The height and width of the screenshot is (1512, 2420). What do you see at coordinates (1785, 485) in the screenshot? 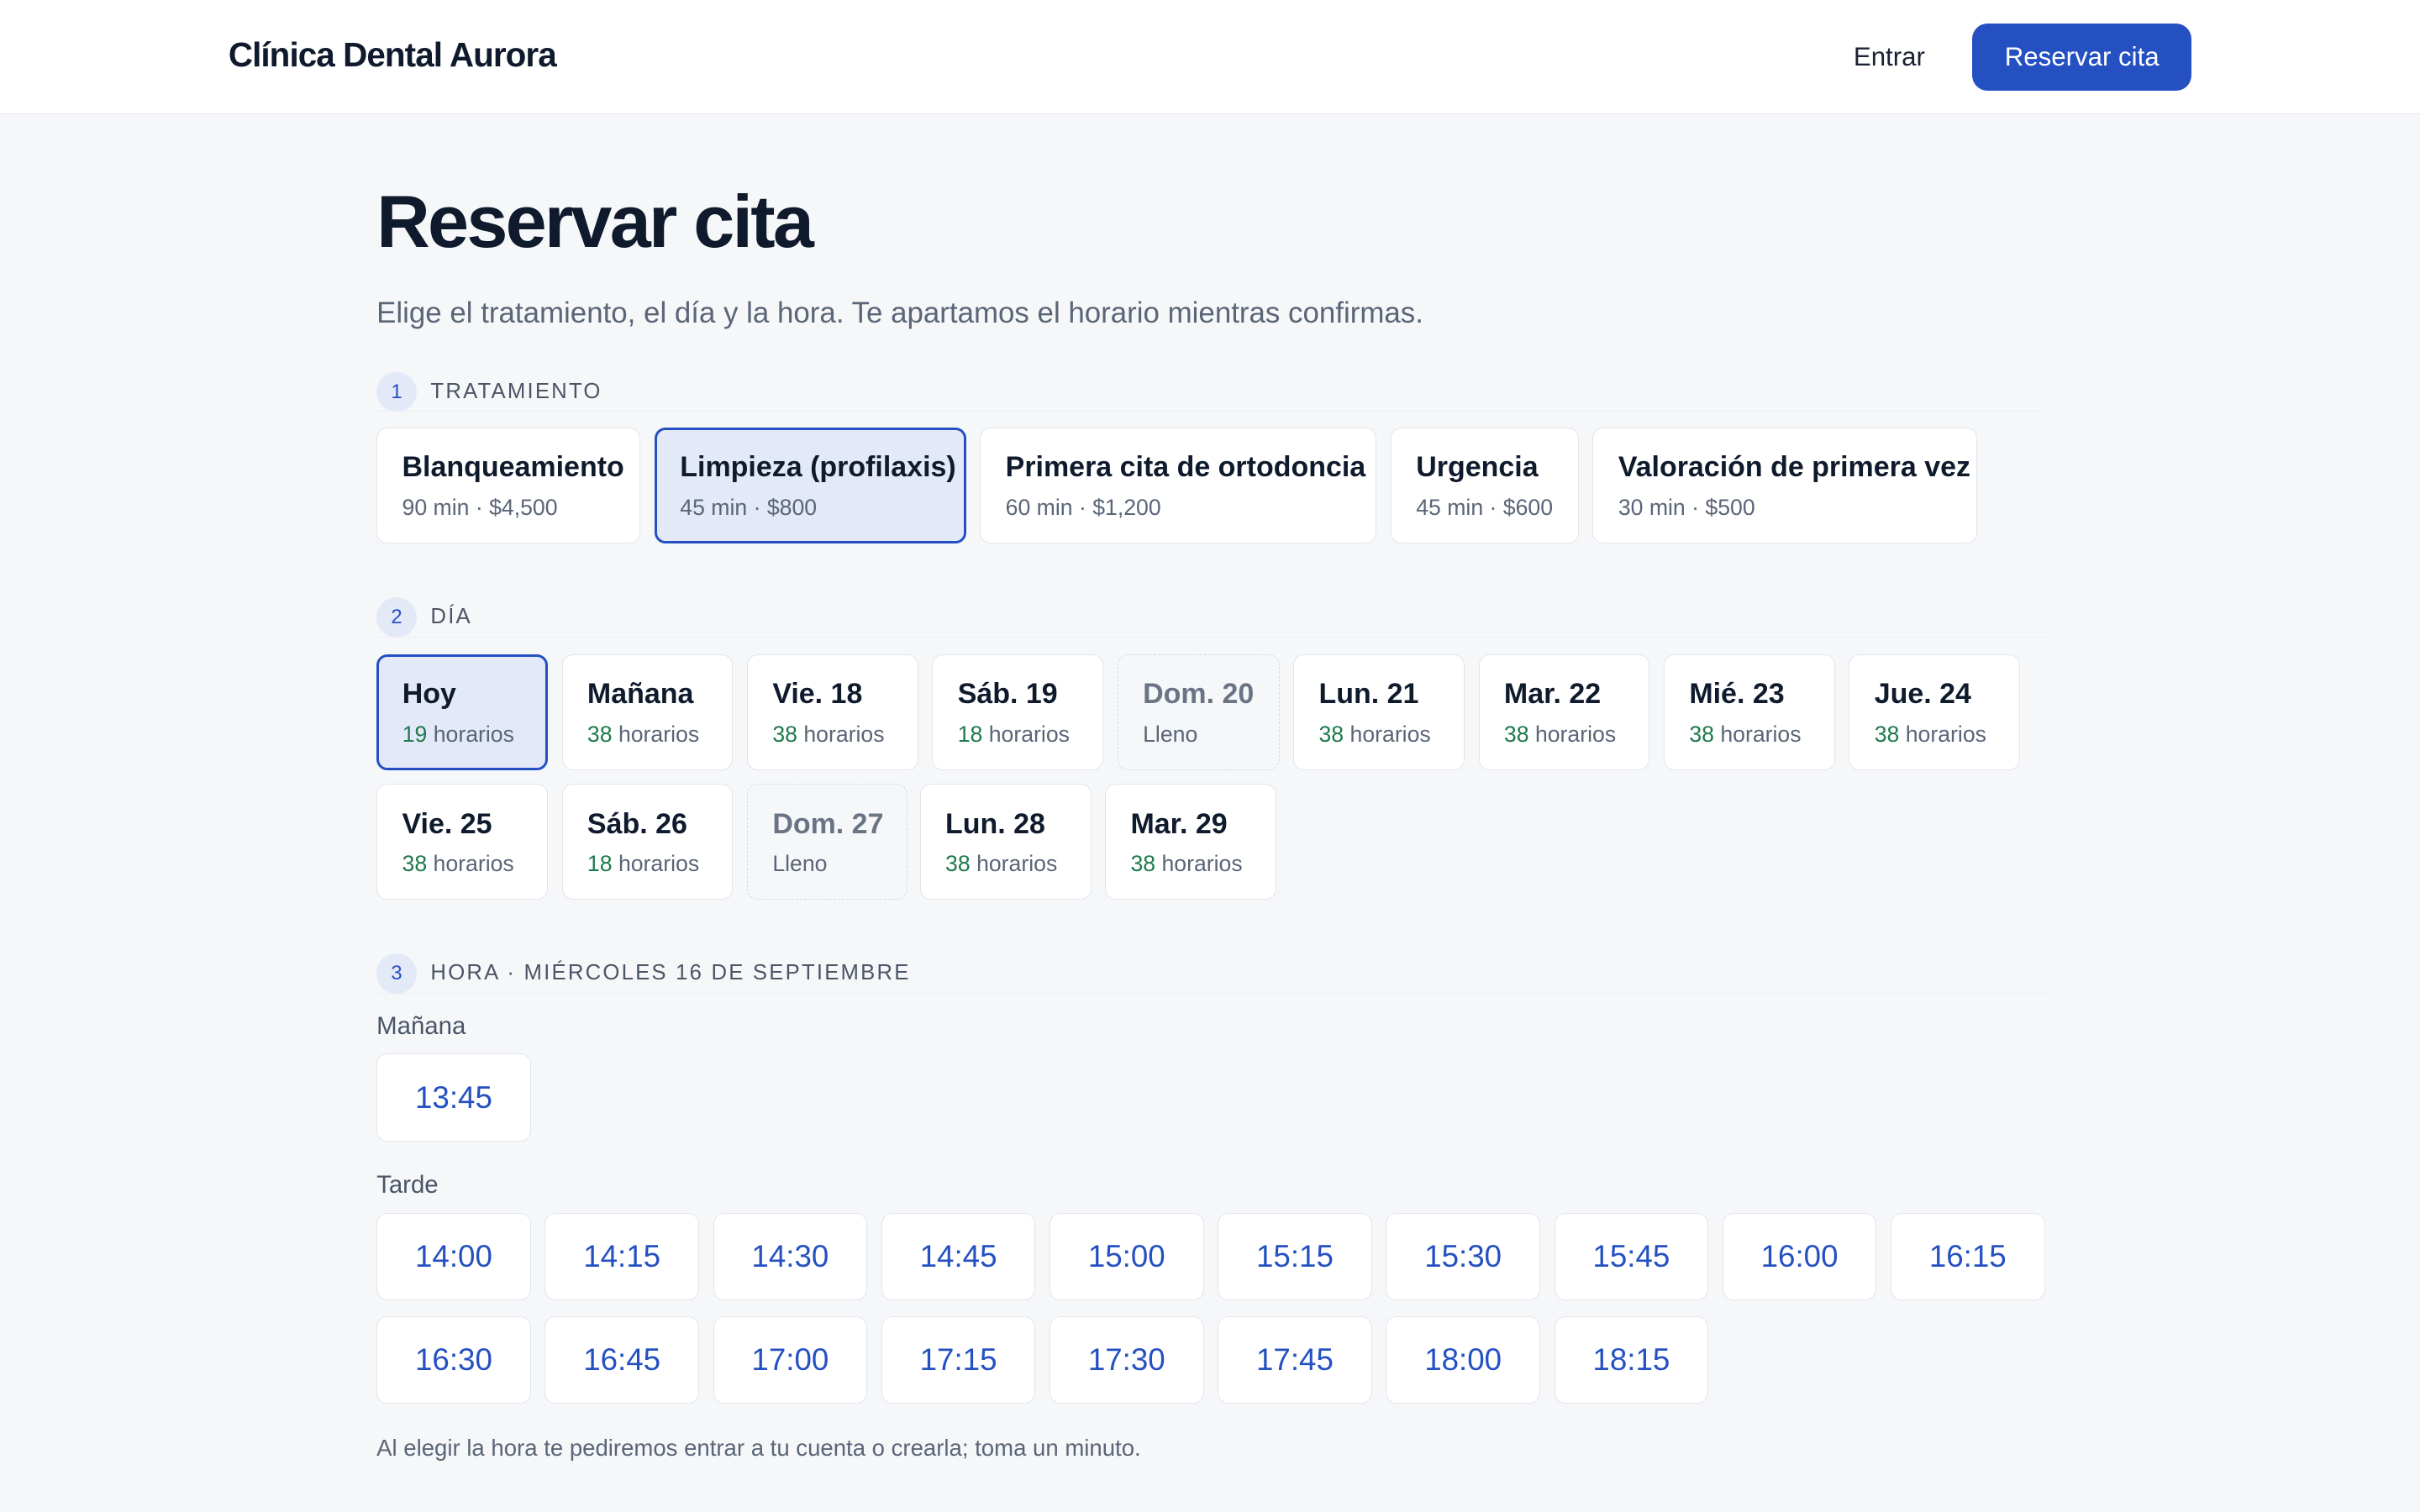
I see `treatment-option: Valoración de primera vez 30 min · $500` at bounding box center [1785, 485].